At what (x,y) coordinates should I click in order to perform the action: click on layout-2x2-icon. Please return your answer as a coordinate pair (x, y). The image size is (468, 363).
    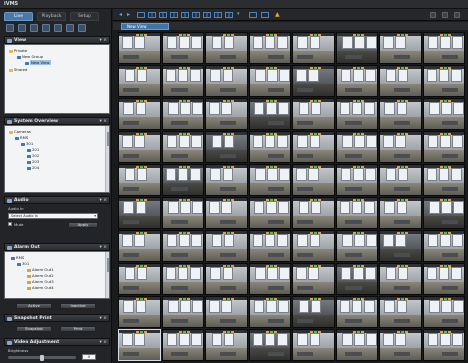
    Looking at the image, I should click on (152, 15).